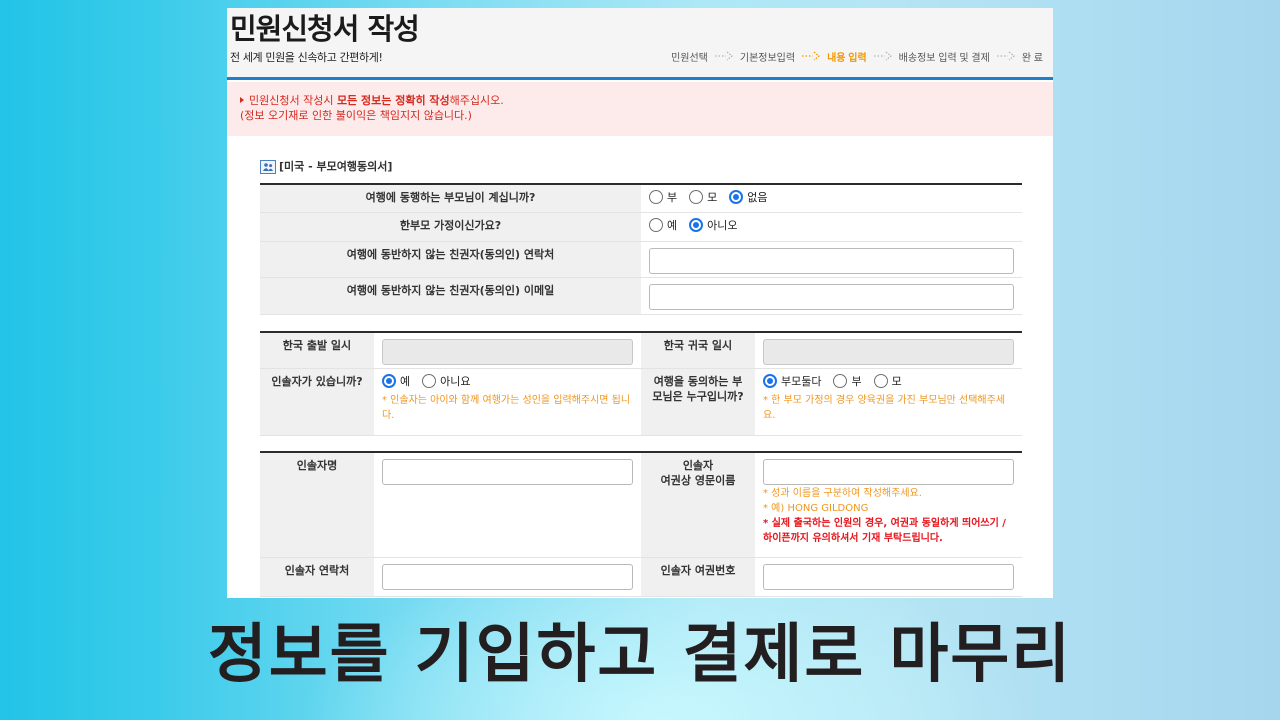  Describe the element at coordinates (640, 78) in the screenshot. I see `header-divider` at that location.